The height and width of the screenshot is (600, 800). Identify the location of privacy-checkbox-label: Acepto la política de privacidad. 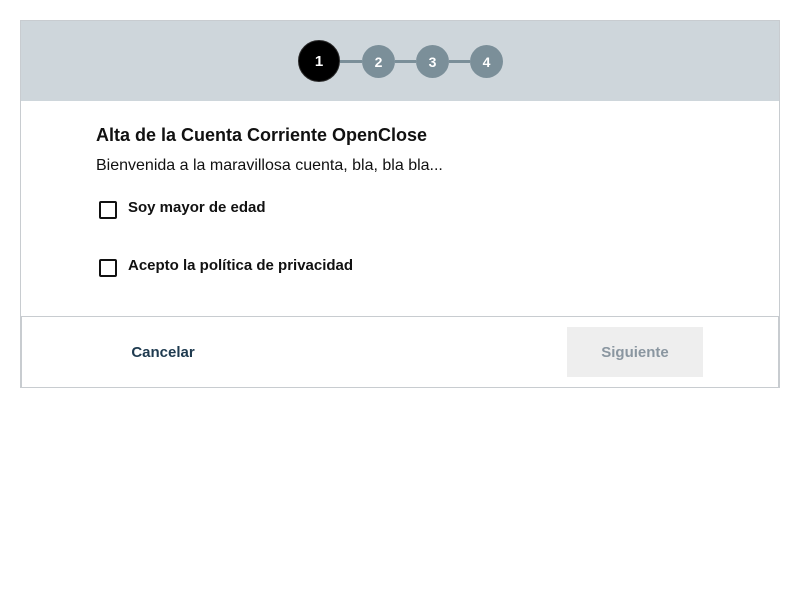
(240, 265).